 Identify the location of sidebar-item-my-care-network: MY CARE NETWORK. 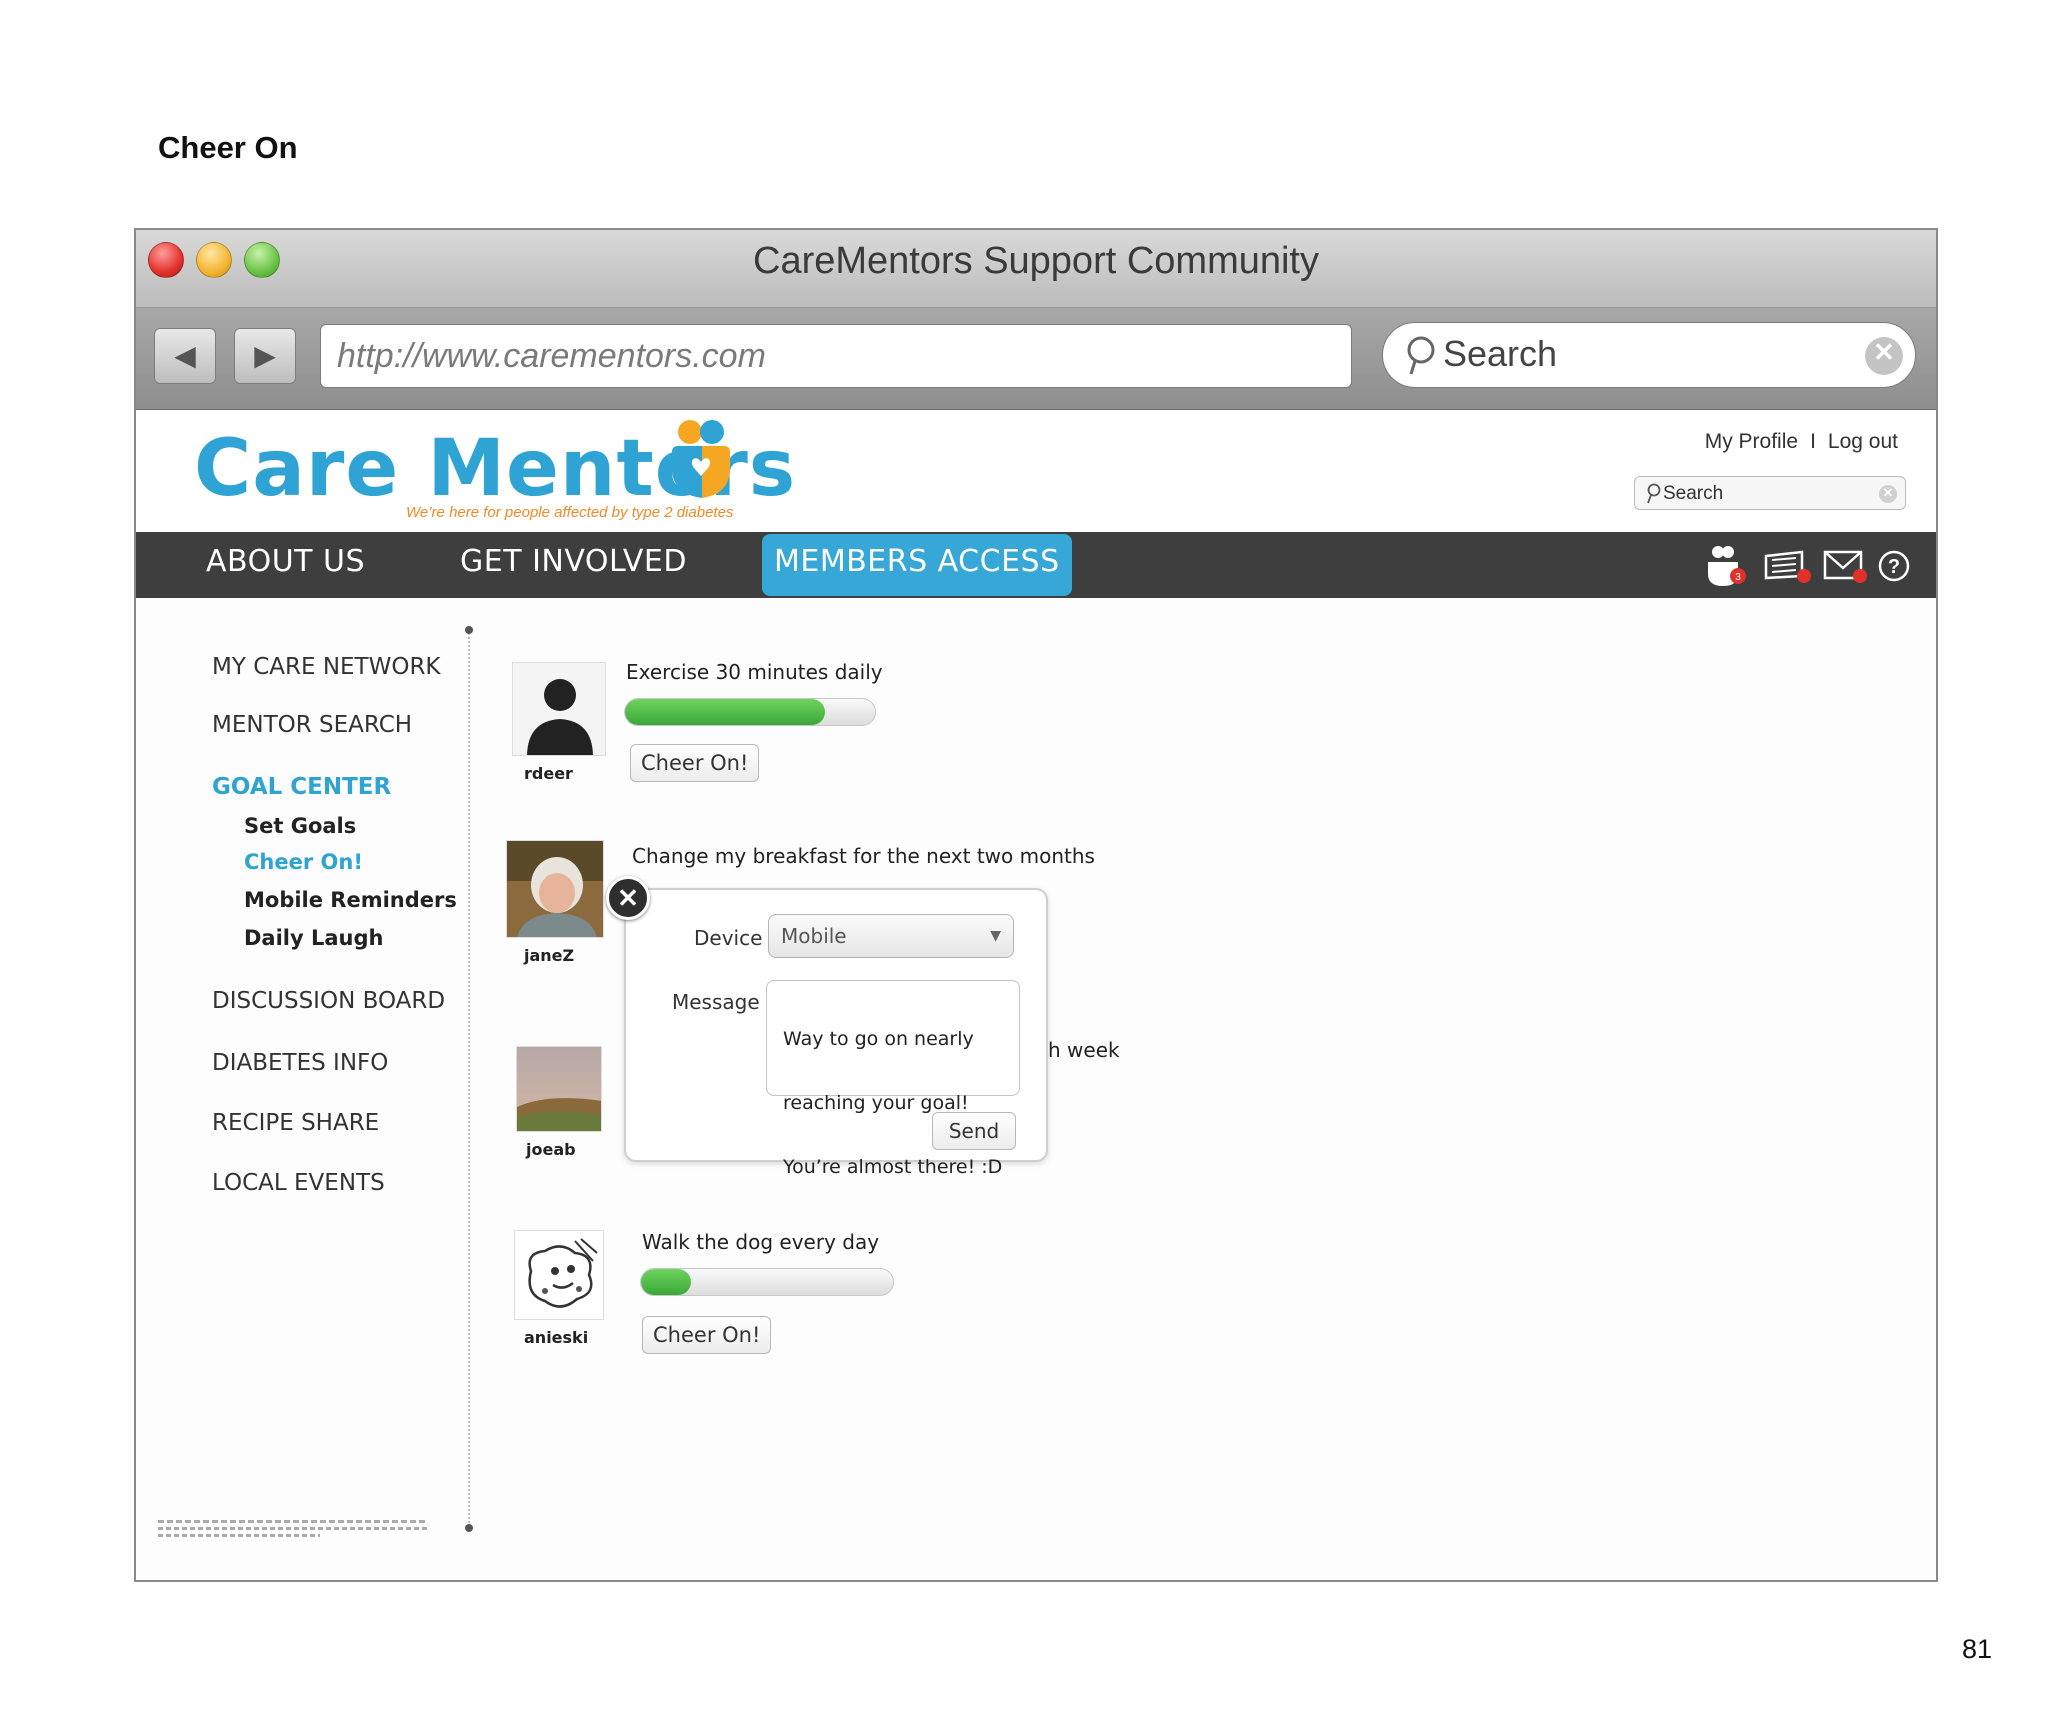
(326, 667).